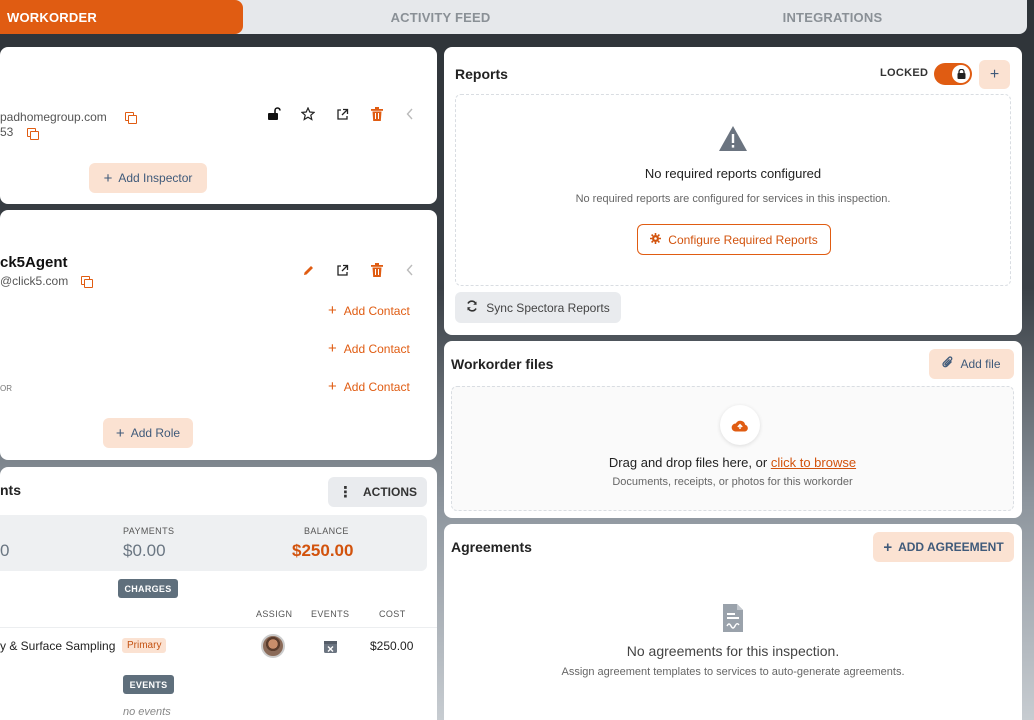 Image resolution: width=1034 pixels, height=720 pixels. I want to click on lock-icon, so click(961, 74).